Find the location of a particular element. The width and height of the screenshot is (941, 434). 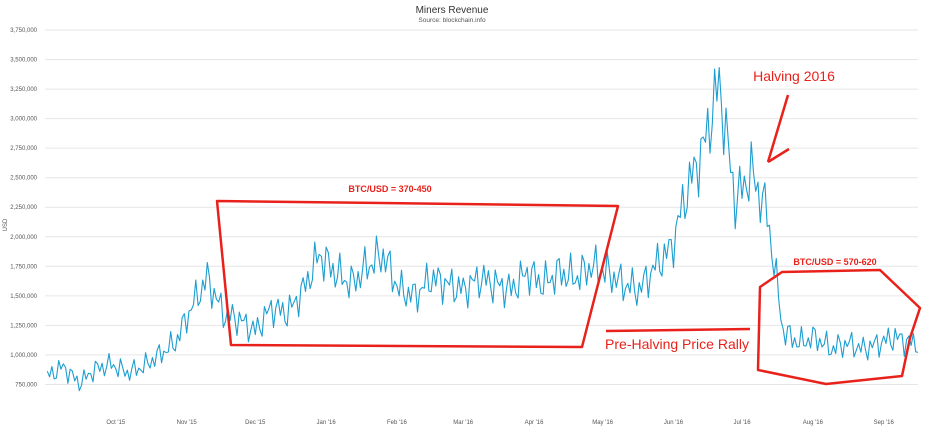

y-tick-label: 3,000,000 is located at coordinates (23, 120).